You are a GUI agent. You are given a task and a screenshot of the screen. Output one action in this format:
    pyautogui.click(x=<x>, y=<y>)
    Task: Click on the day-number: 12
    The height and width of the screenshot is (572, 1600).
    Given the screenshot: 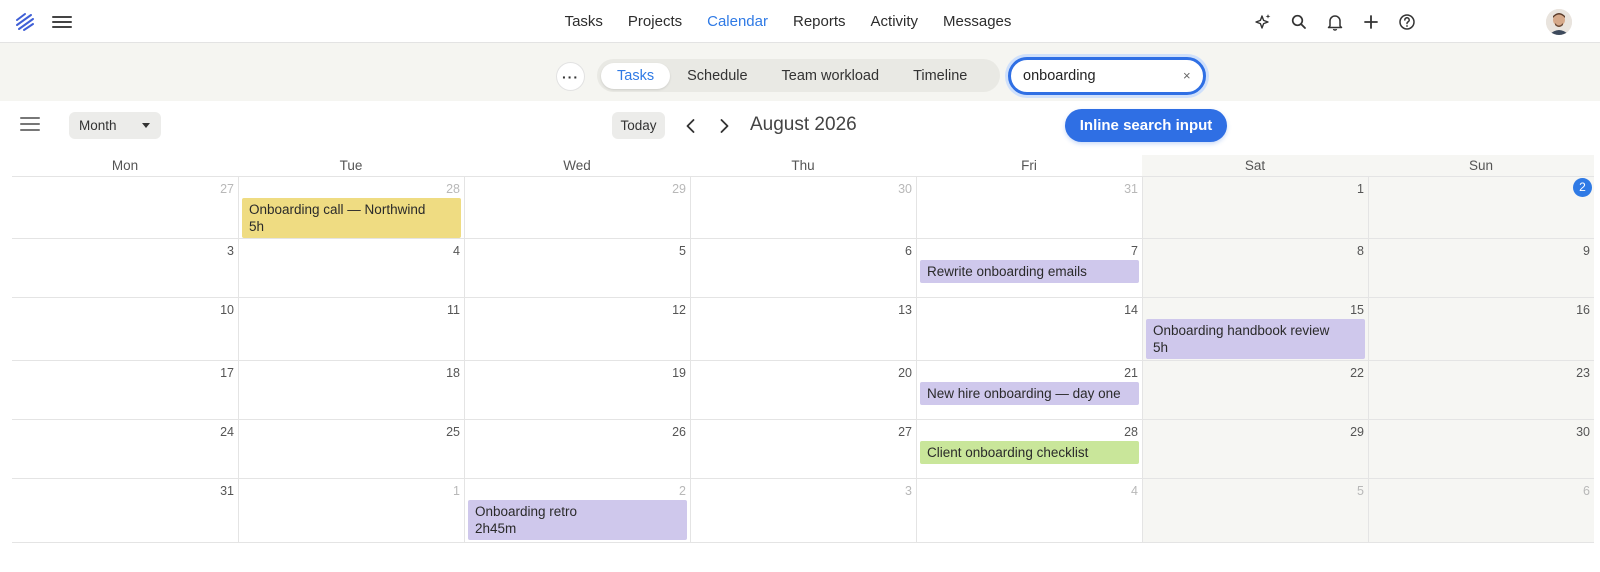 What is the action you would take?
    pyautogui.click(x=679, y=310)
    